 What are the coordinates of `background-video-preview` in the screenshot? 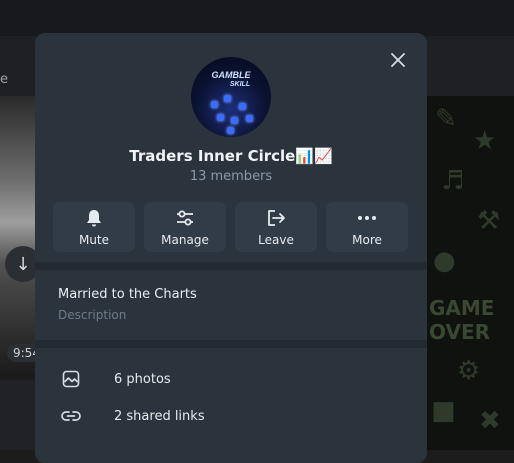 It's located at (18, 236).